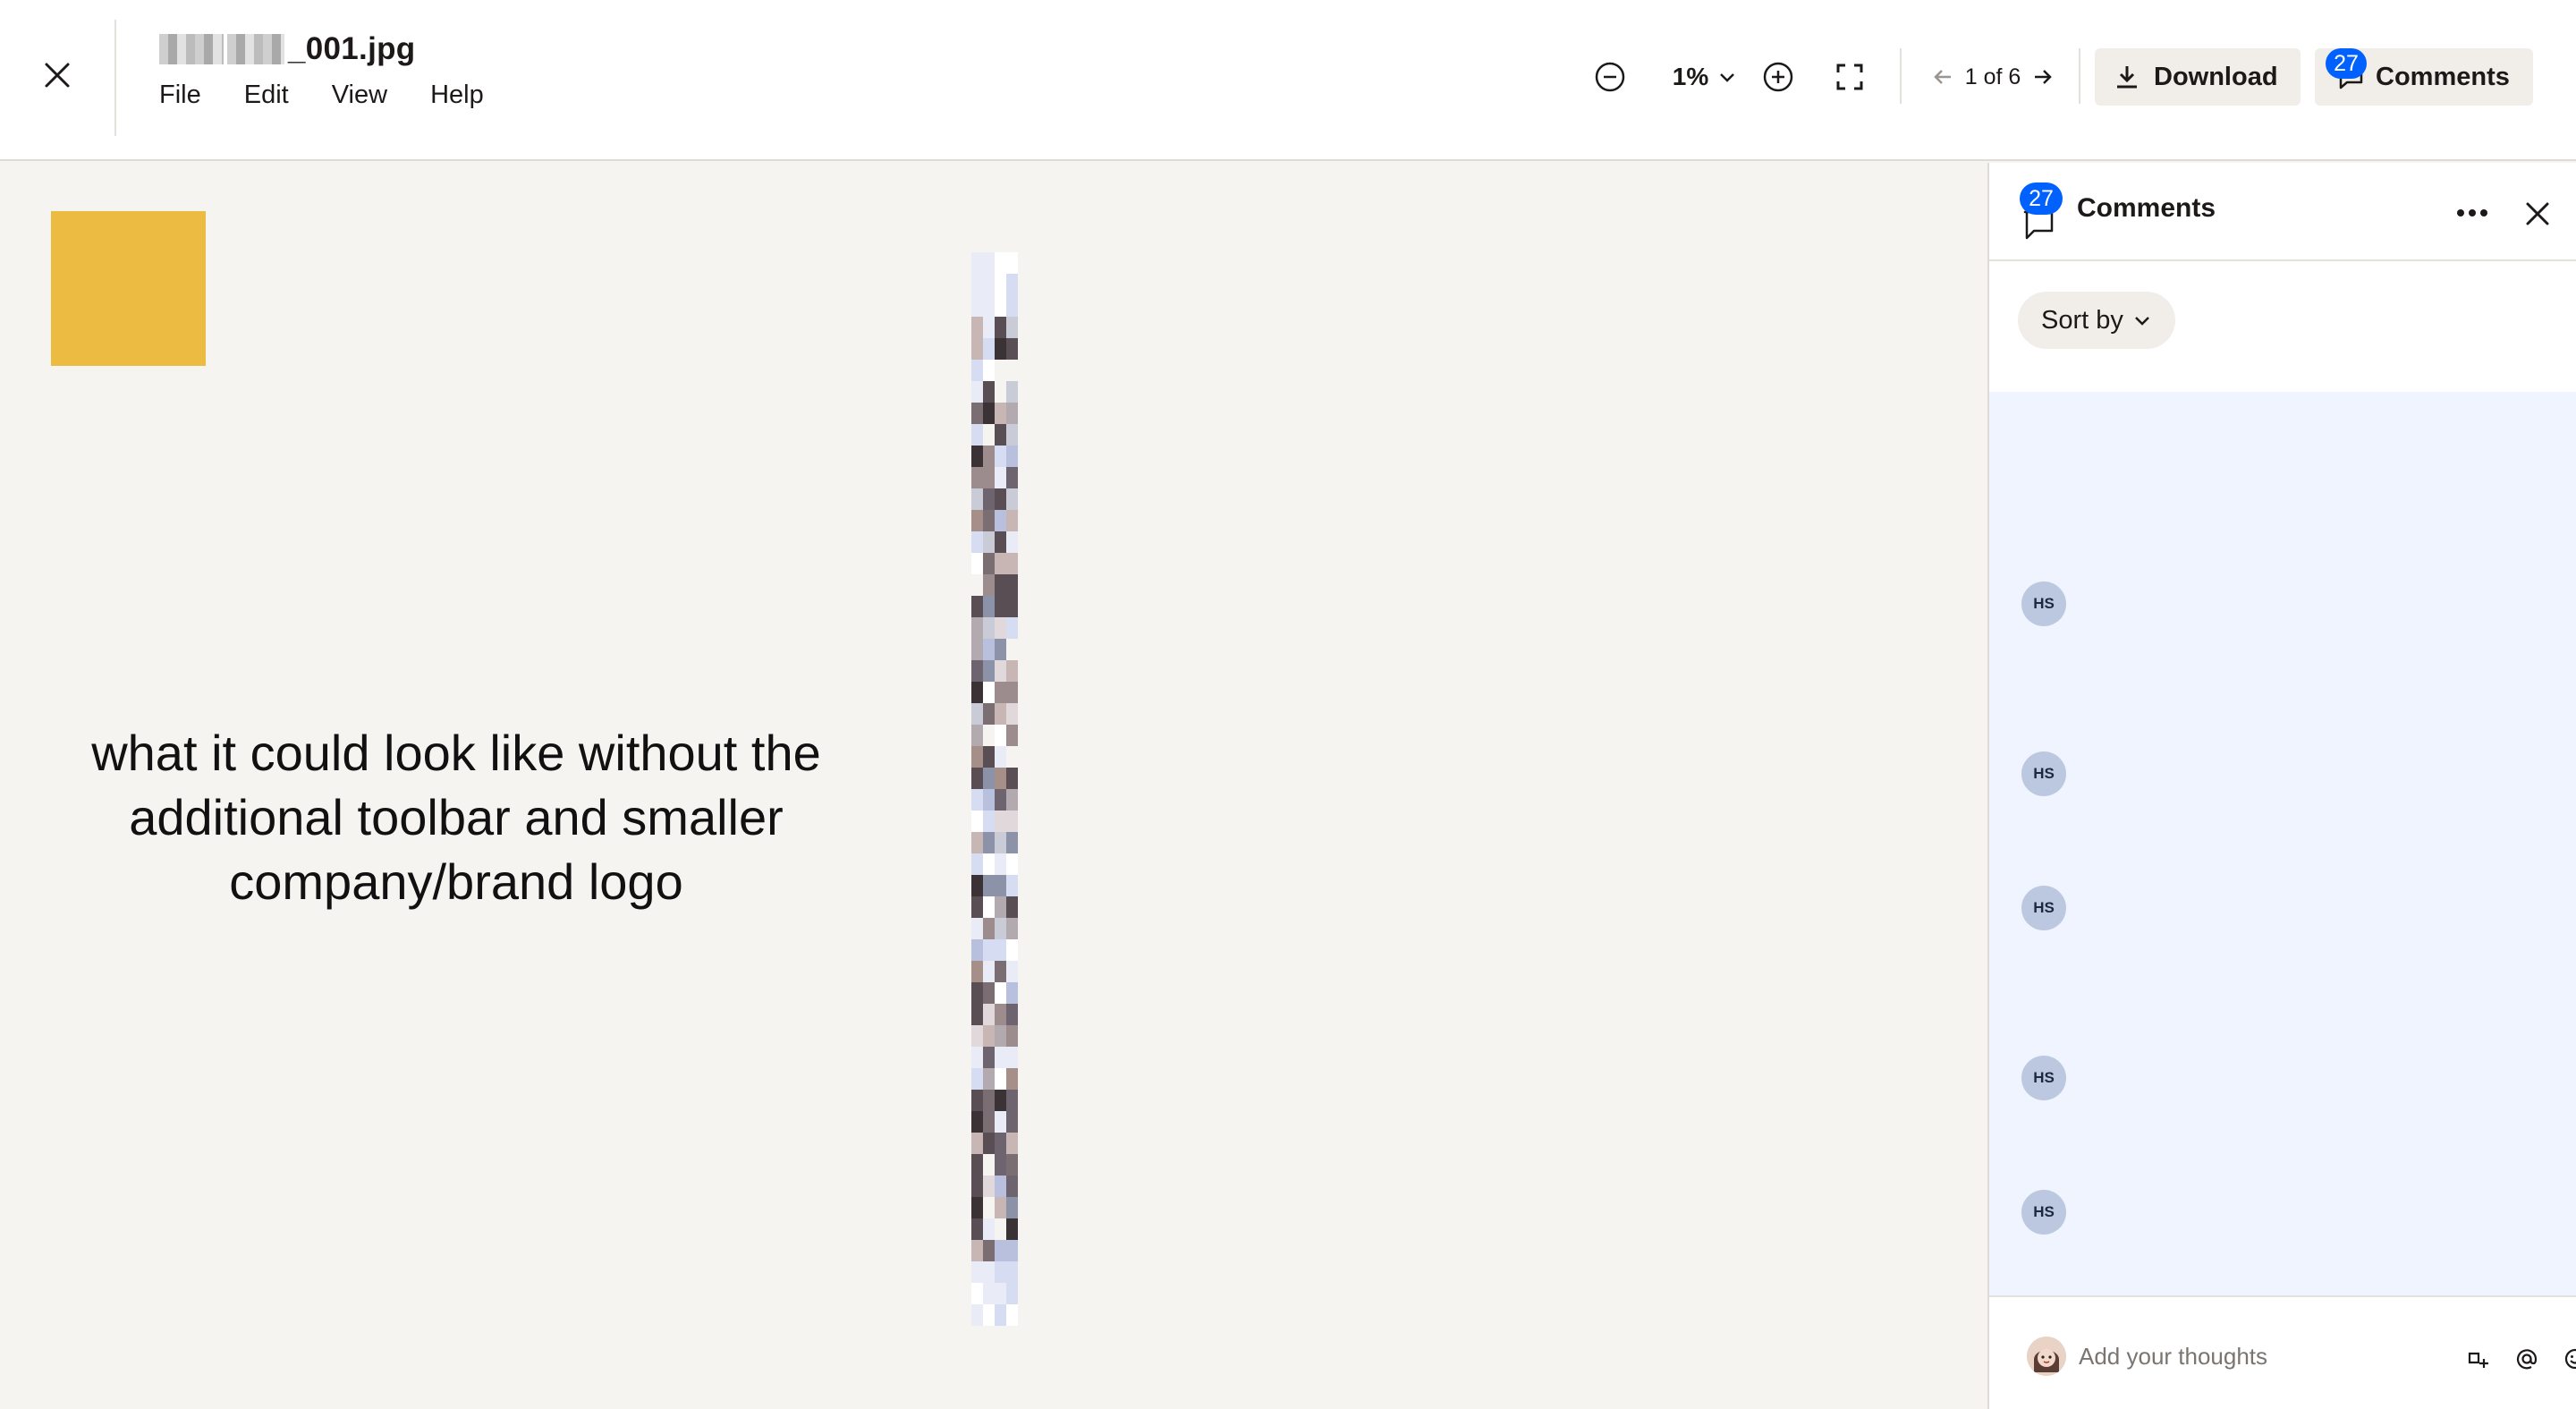 Image resolution: width=2576 pixels, height=1409 pixels. I want to click on page-indicator: 1 of 6, so click(1993, 77).